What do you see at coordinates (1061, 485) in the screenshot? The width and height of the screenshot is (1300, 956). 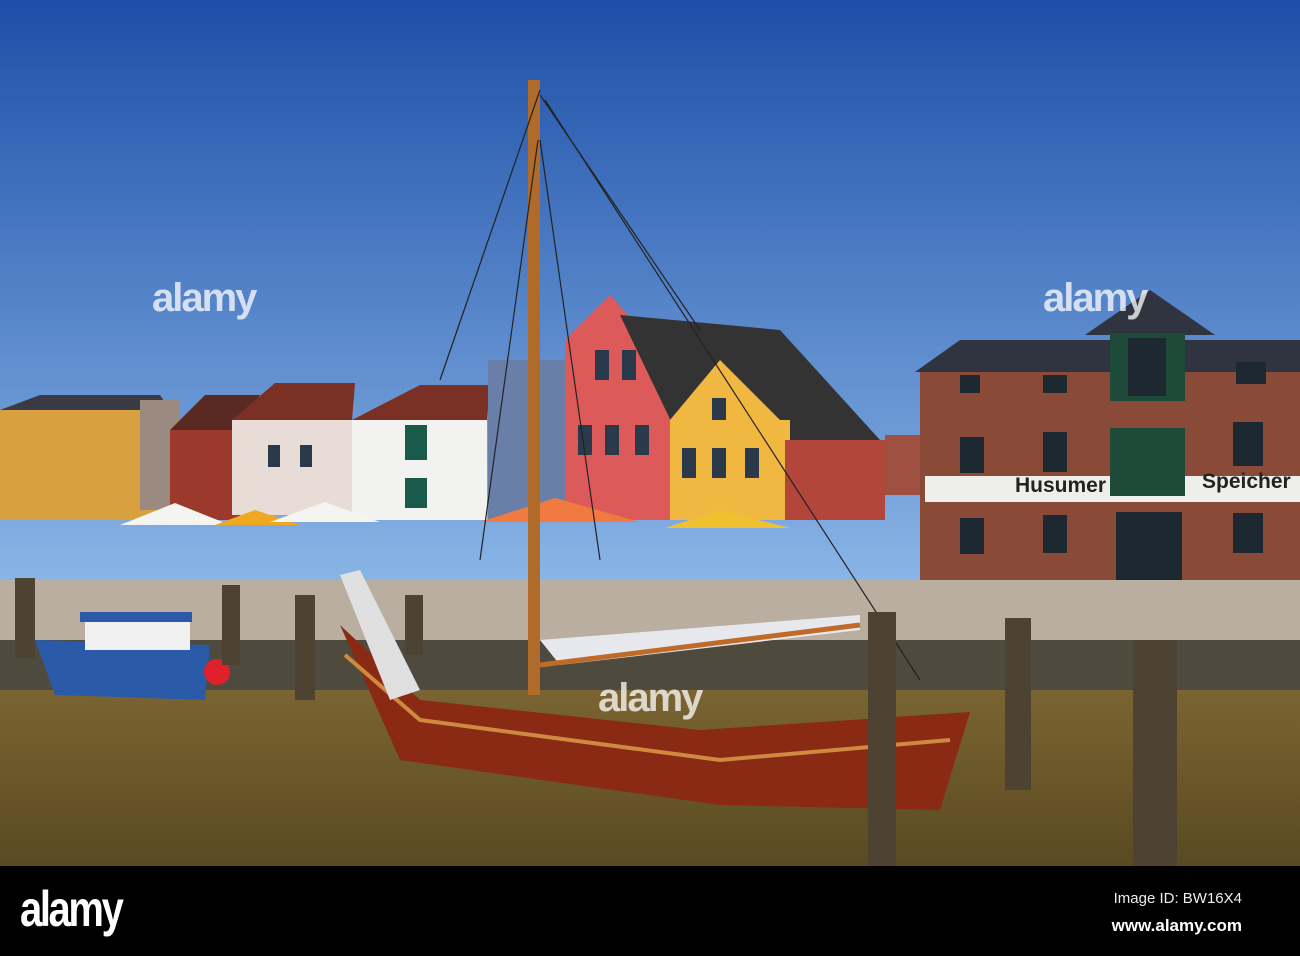 I see `building-sign-husumer: Husumer` at bounding box center [1061, 485].